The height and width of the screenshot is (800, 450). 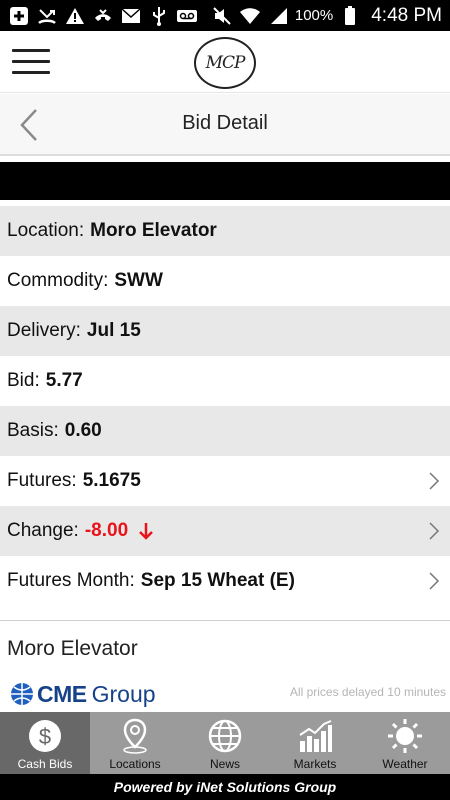 What do you see at coordinates (222, 16) in the screenshot?
I see `mute-icon` at bounding box center [222, 16].